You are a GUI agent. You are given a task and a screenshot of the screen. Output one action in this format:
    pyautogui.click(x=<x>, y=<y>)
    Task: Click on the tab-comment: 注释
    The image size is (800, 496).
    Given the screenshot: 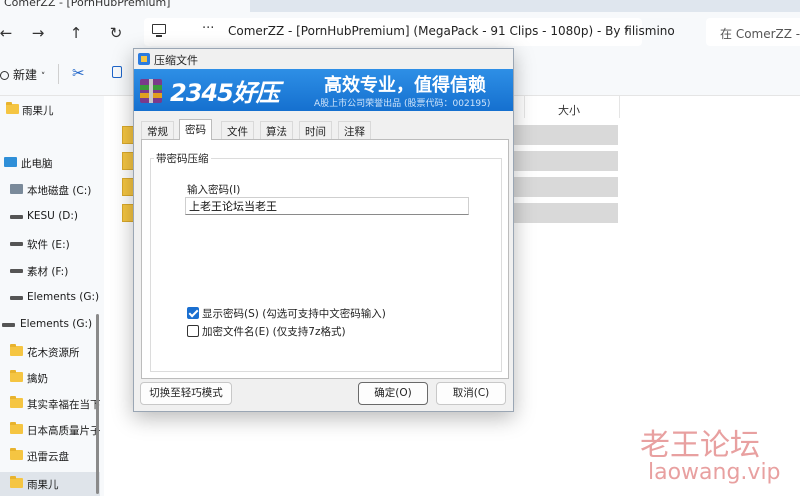 What is the action you would take?
    pyautogui.click(x=354, y=130)
    